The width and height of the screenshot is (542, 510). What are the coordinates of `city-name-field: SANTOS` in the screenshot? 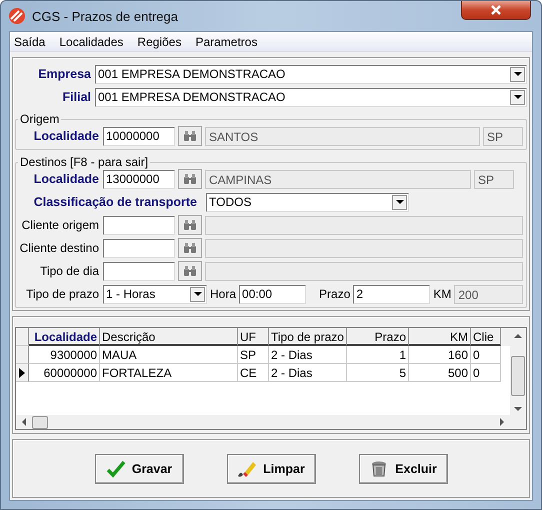 It's located at (342, 136).